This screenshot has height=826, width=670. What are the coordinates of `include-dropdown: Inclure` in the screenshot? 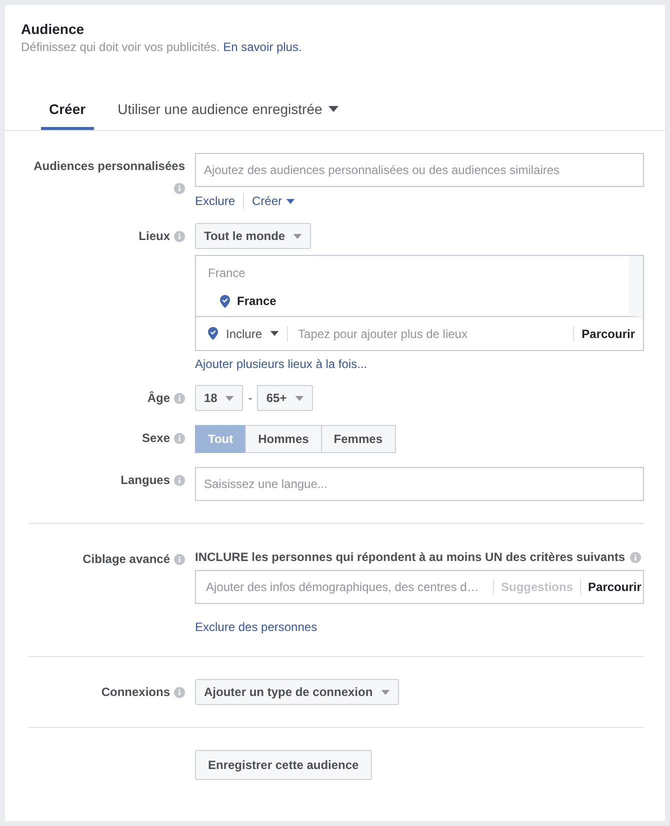 It's located at (253, 333).